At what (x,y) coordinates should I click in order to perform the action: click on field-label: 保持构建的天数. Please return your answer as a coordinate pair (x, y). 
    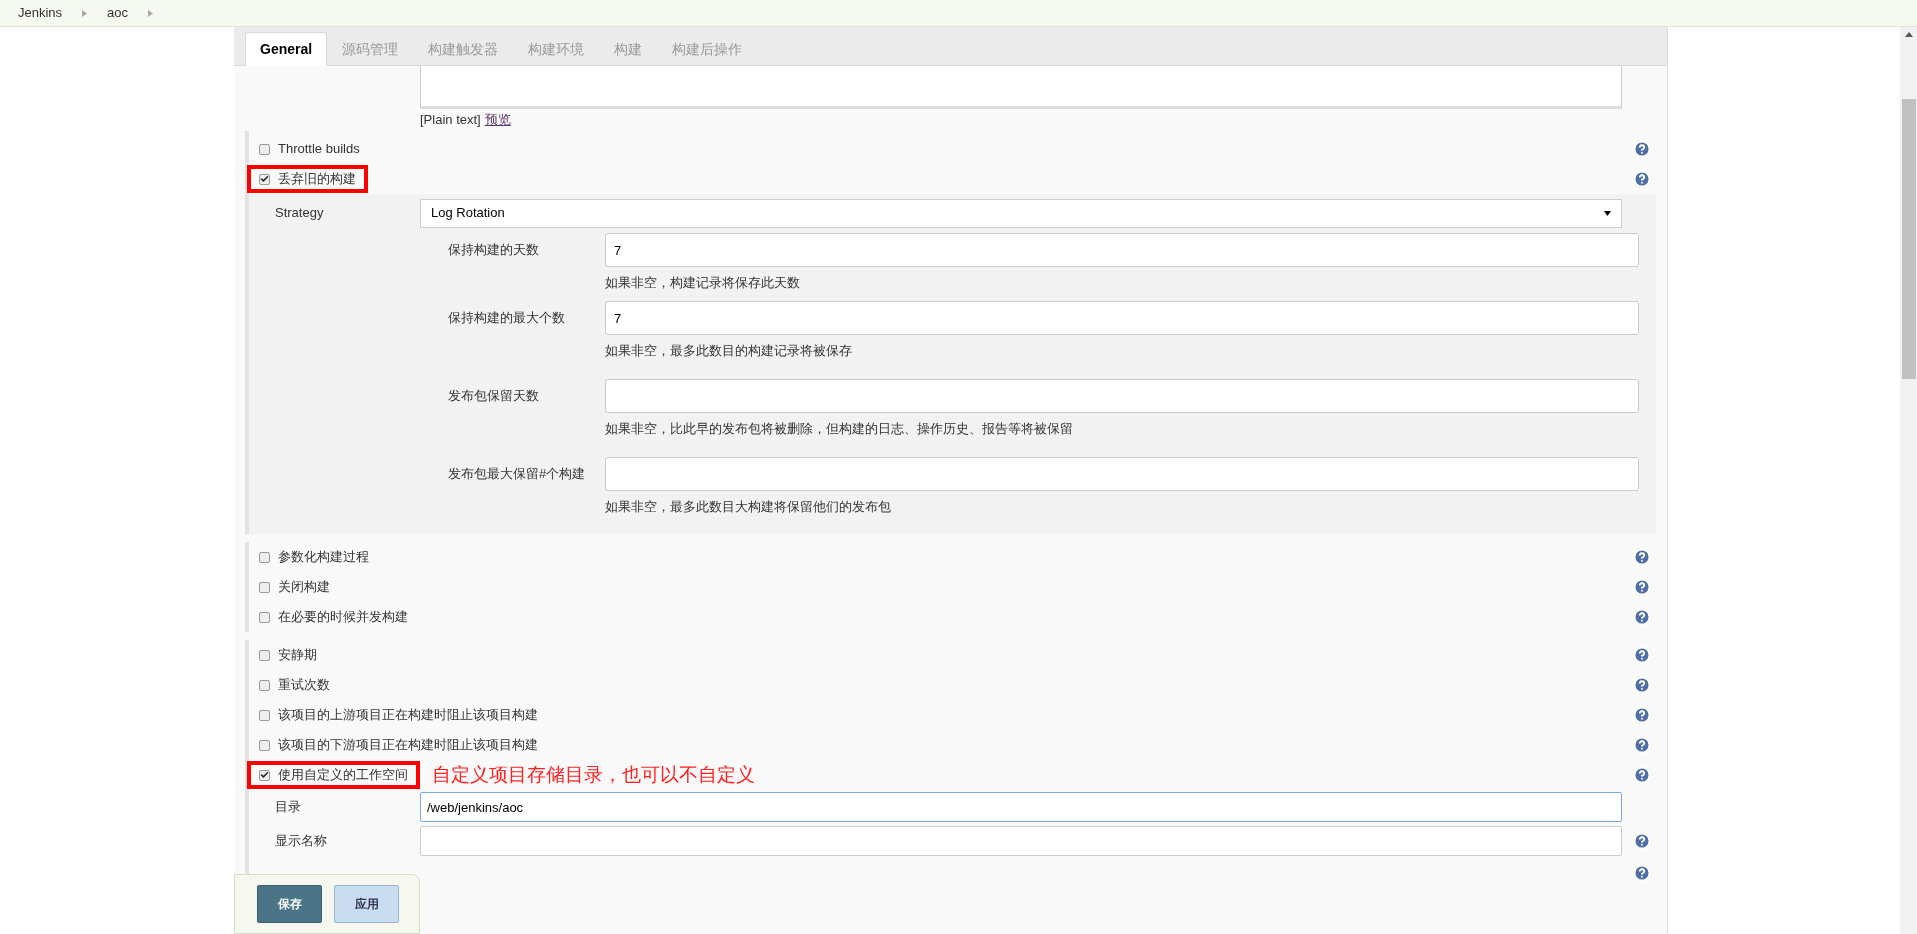
    Looking at the image, I should click on (493, 250).